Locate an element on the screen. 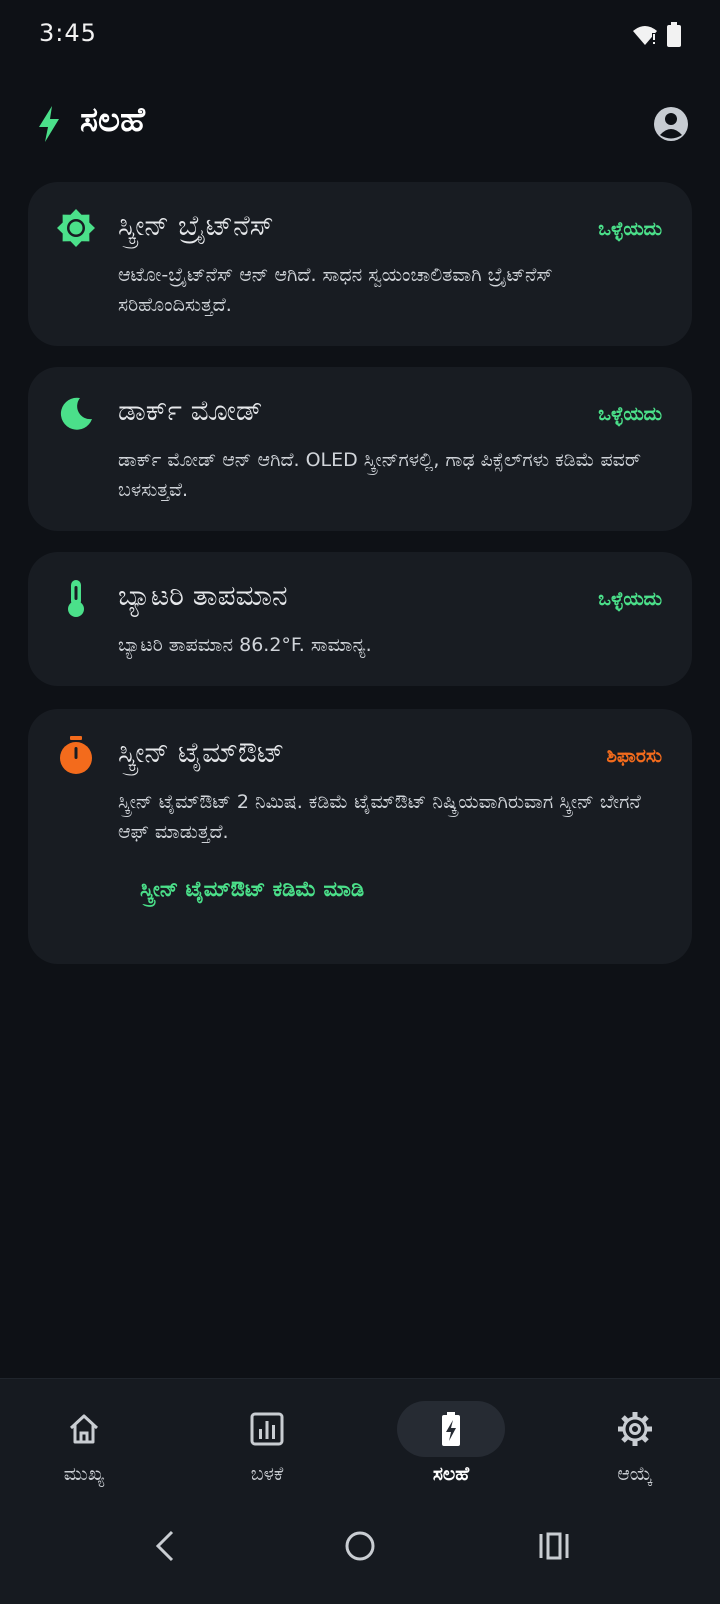  nav-label: ಬಳಕೆ is located at coordinates (267, 1474).